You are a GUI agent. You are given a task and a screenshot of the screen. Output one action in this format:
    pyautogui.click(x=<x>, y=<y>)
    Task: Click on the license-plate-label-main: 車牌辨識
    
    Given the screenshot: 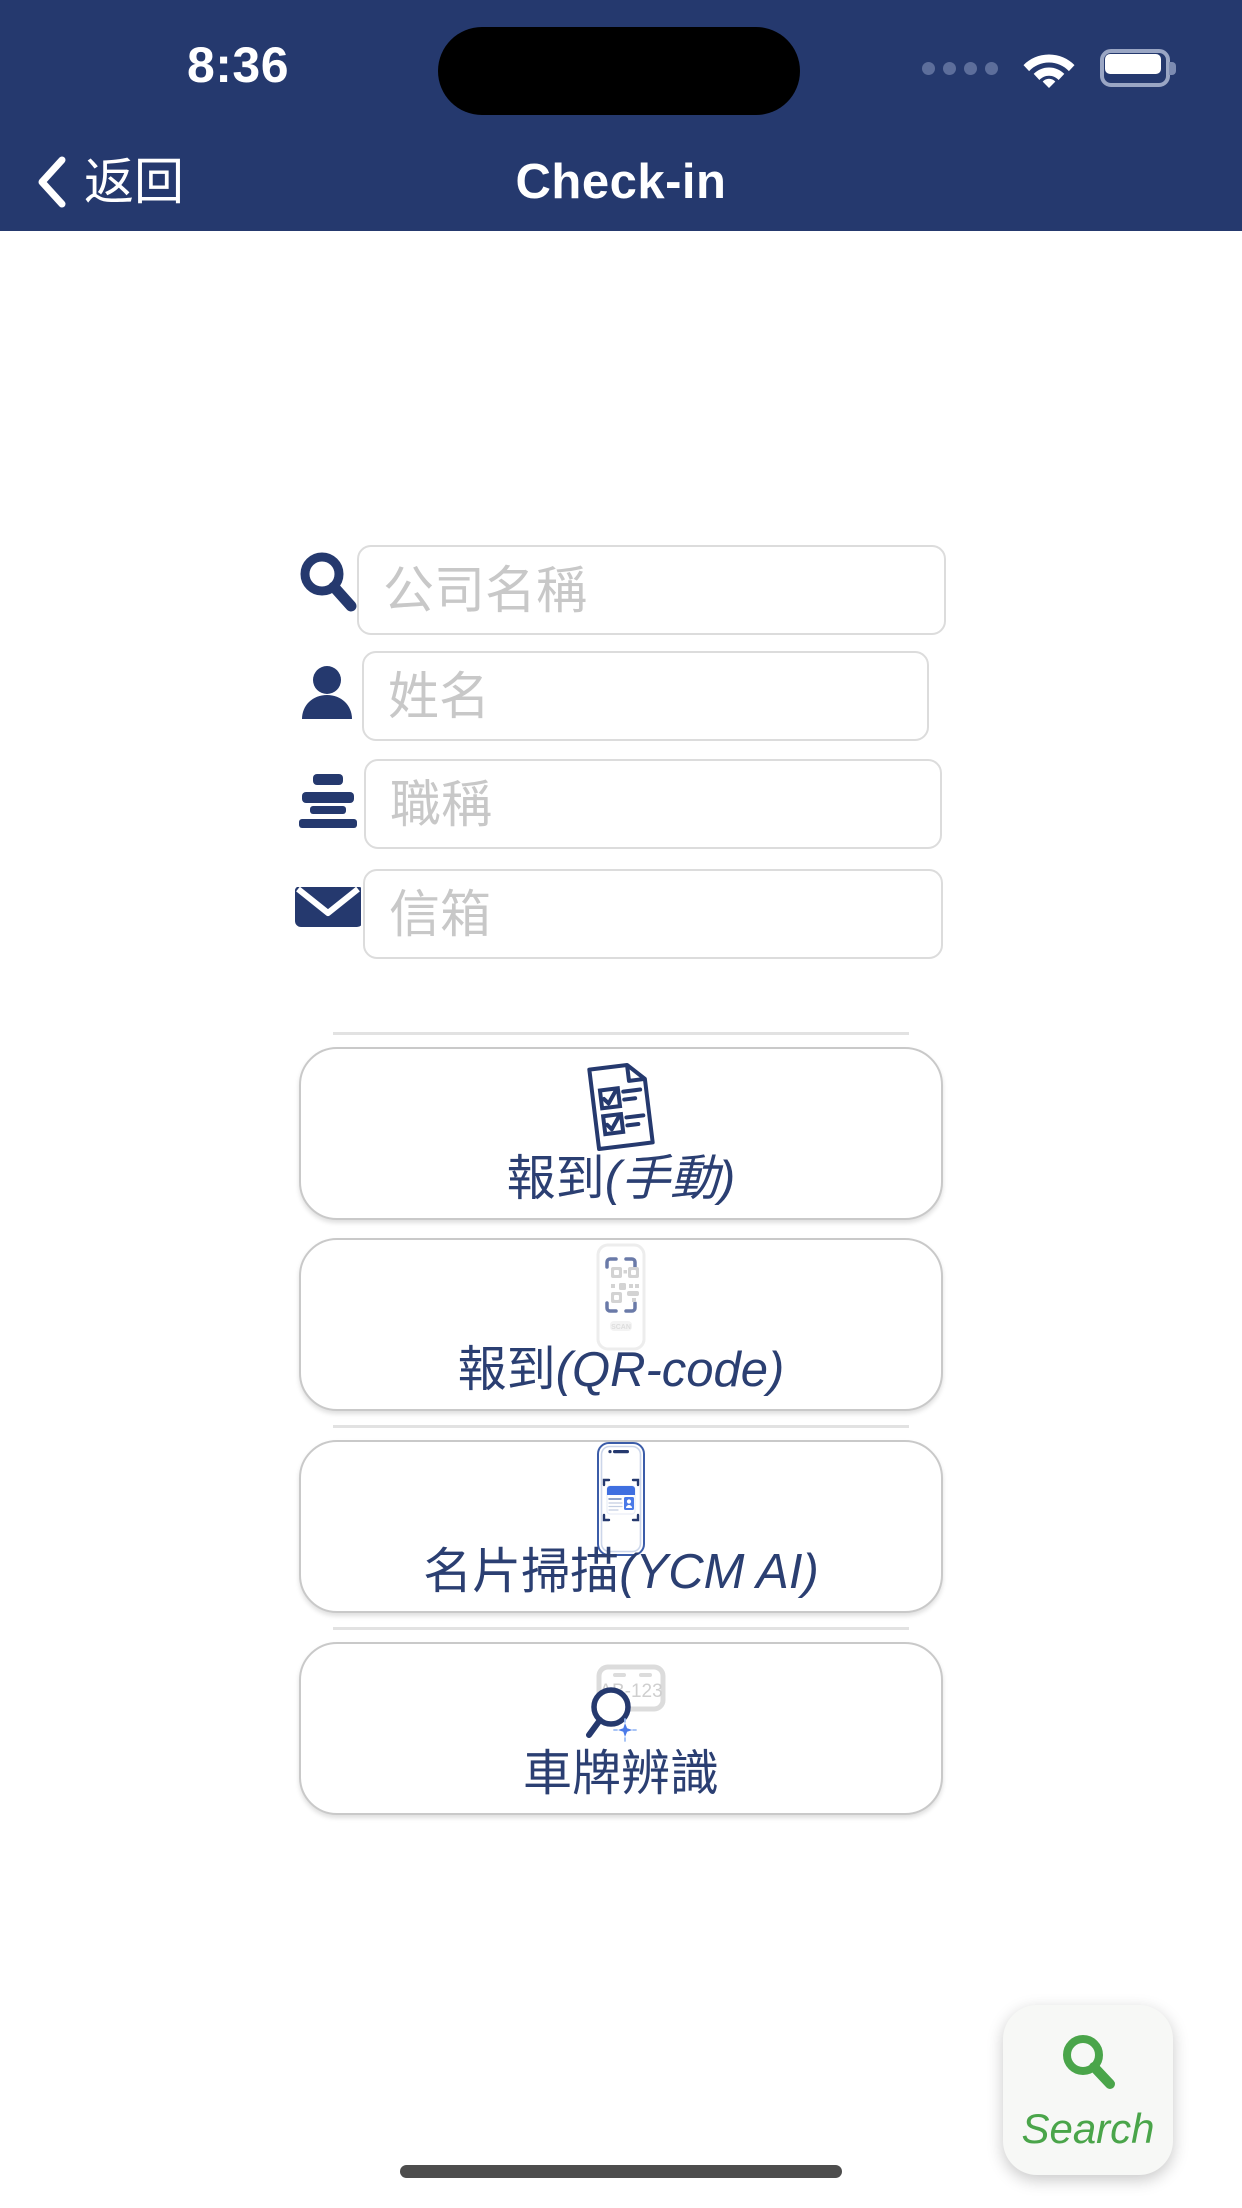 What is the action you would take?
    pyautogui.click(x=620, y=1774)
    